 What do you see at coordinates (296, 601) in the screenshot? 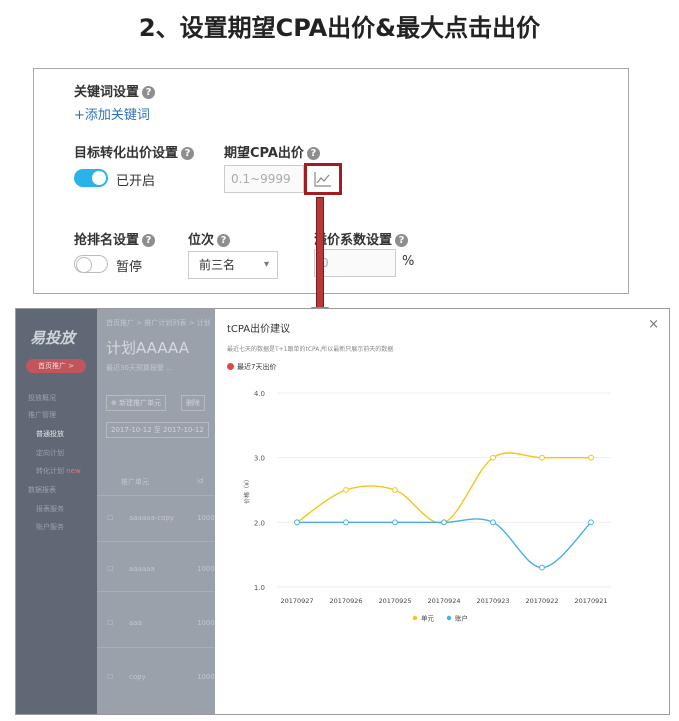
I see `x-tick-label: 20170927` at bounding box center [296, 601].